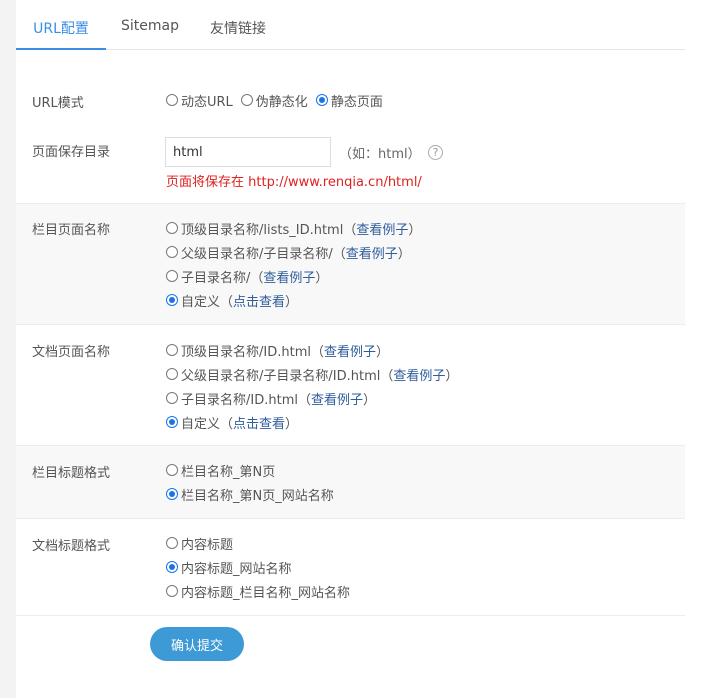 The image size is (701, 698). Describe the element at coordinates (277, 350) in the screenshot. I see `doc-option-1: 顶级目录名称/ID.html （查看例子）` at that location.